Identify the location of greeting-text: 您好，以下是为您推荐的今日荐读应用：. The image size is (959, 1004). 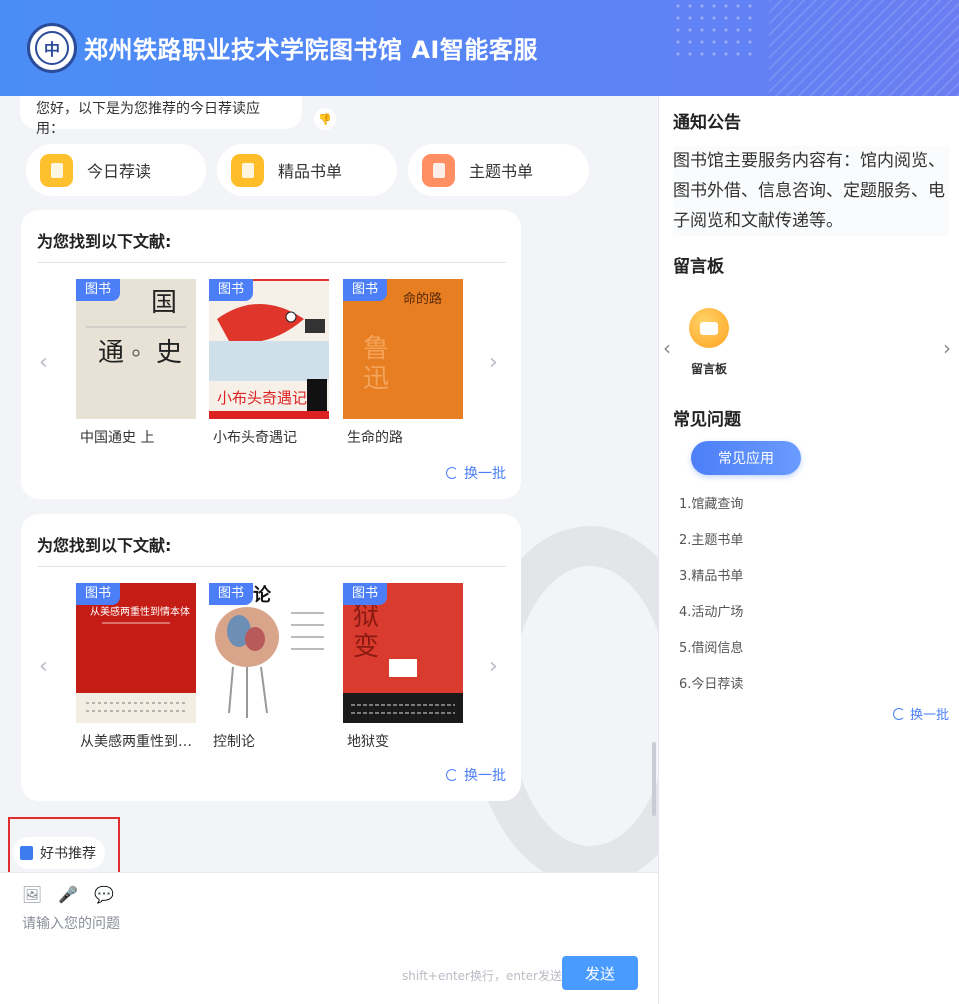
(148, 119).